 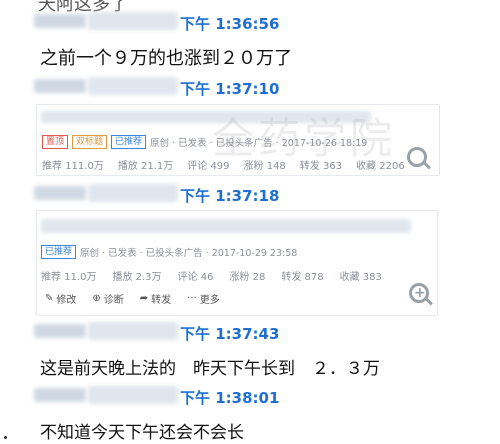 What do you see at coordinates (230, 398) in the screenshot?
I see `message-timestamp: 下午 1:38:01` at bounding box center [230, 398].